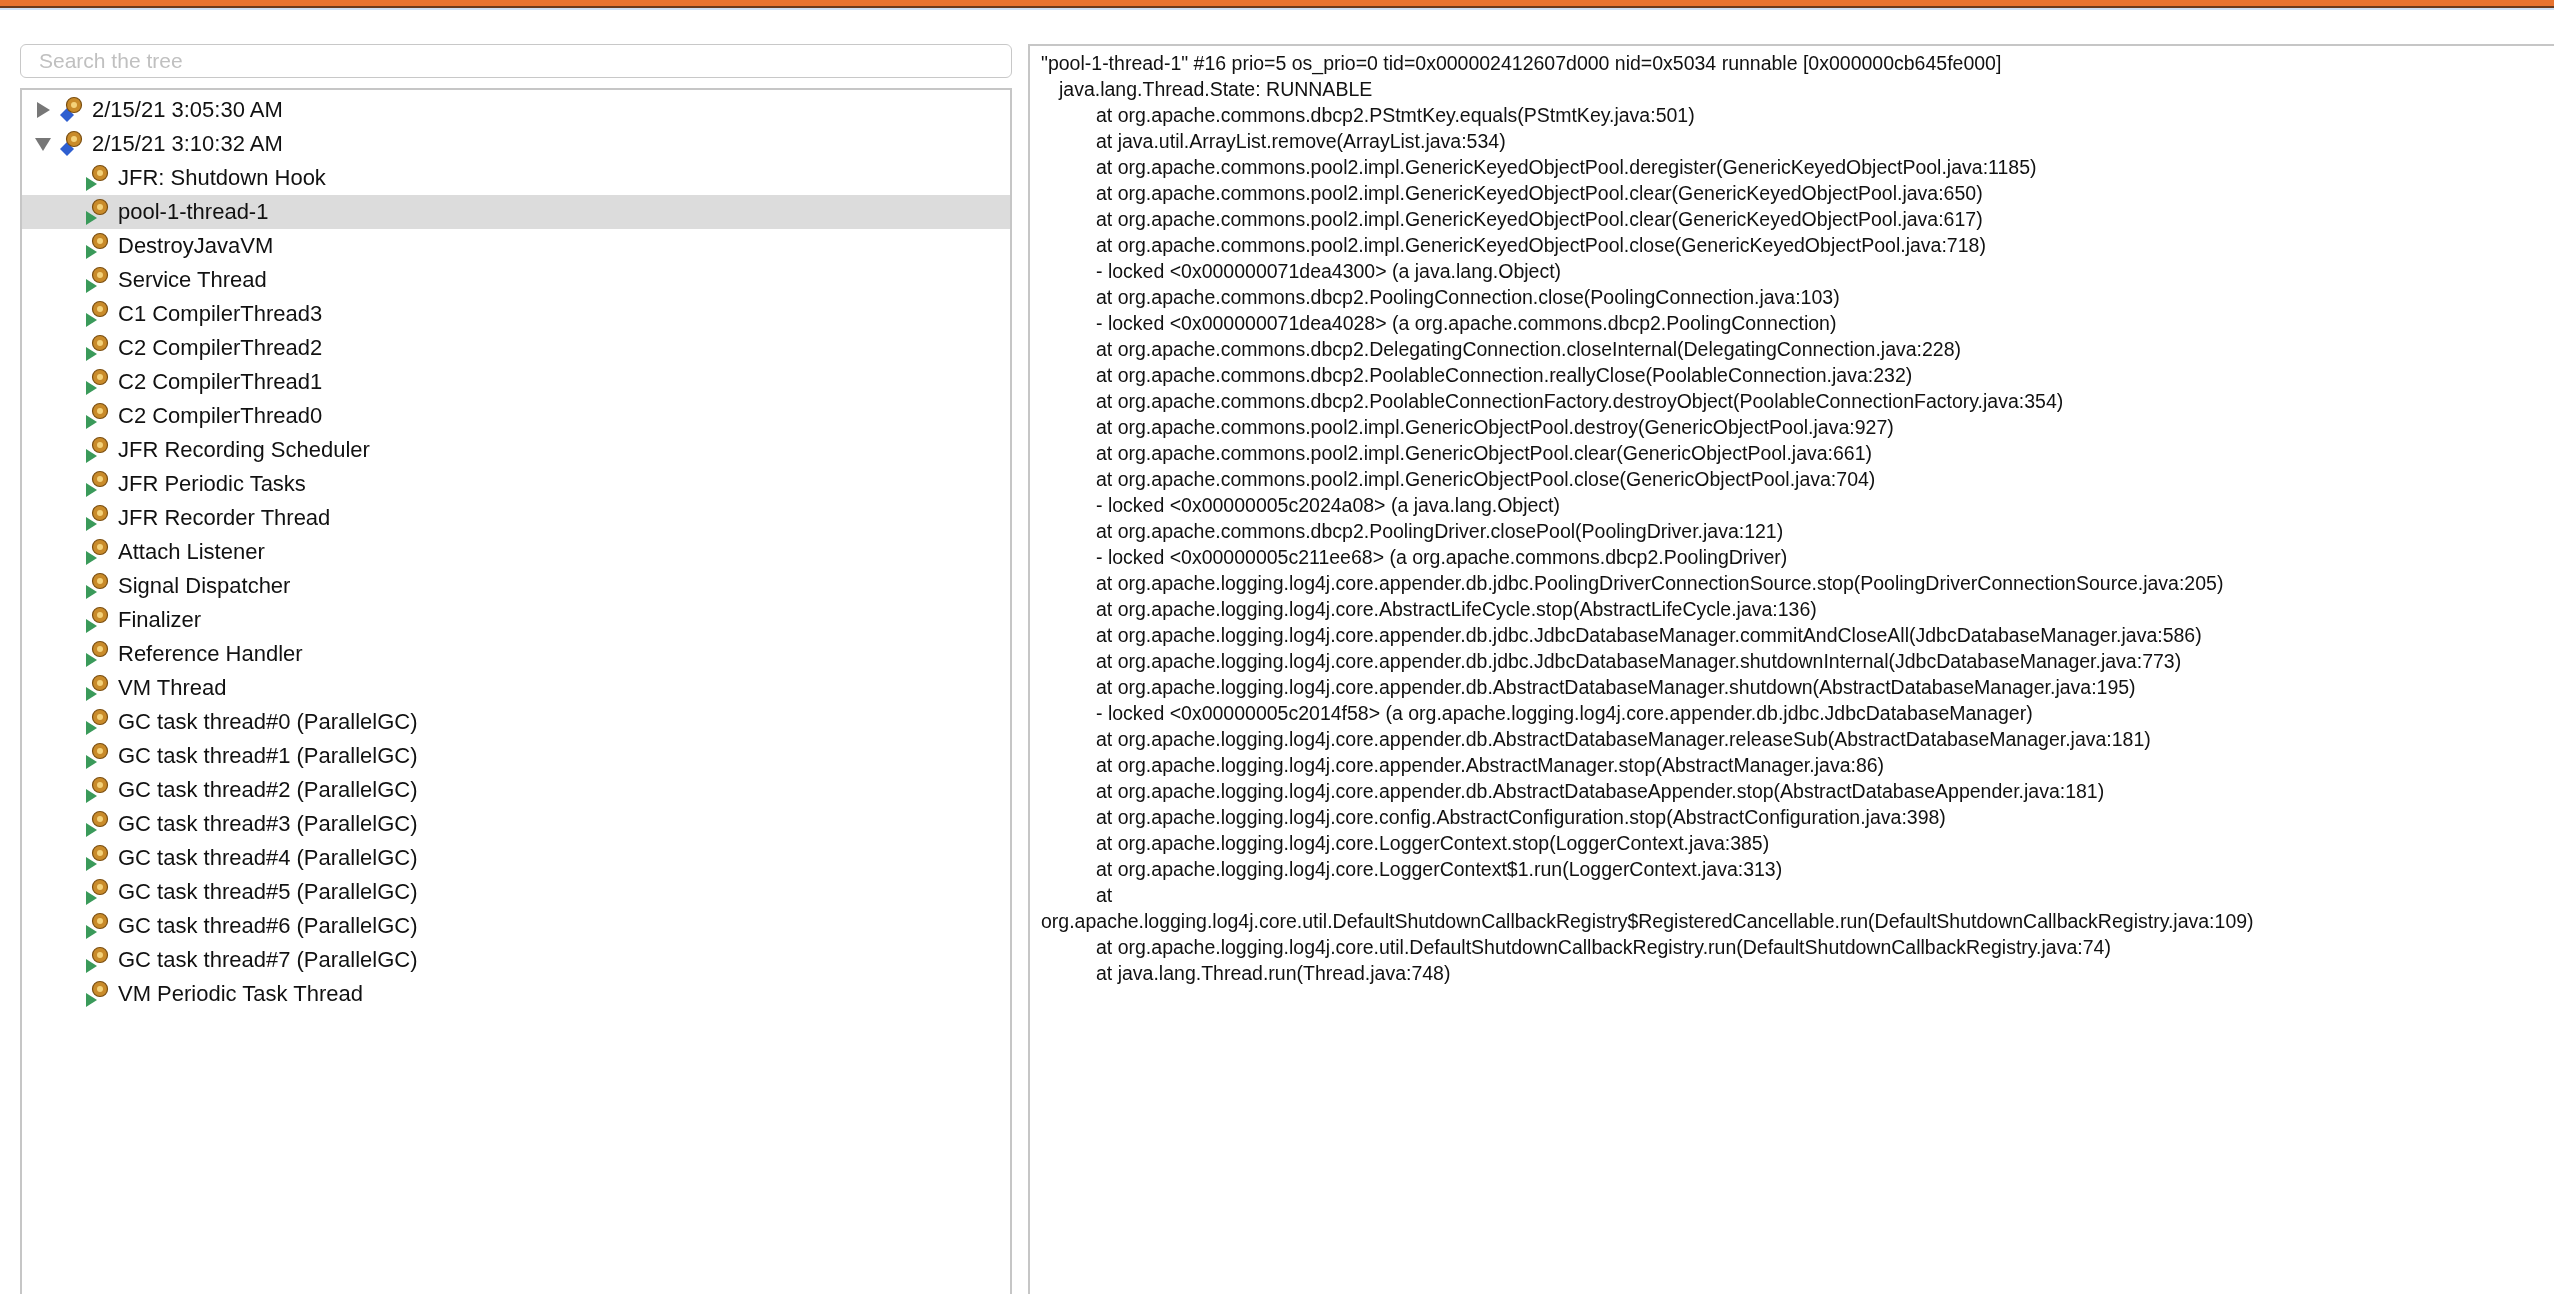 This screenshot has height=1294, width=2554. Describe the element at coordinates (160, 620) in the screenshot. I see `tree-item-label: Finalizer` at that location.